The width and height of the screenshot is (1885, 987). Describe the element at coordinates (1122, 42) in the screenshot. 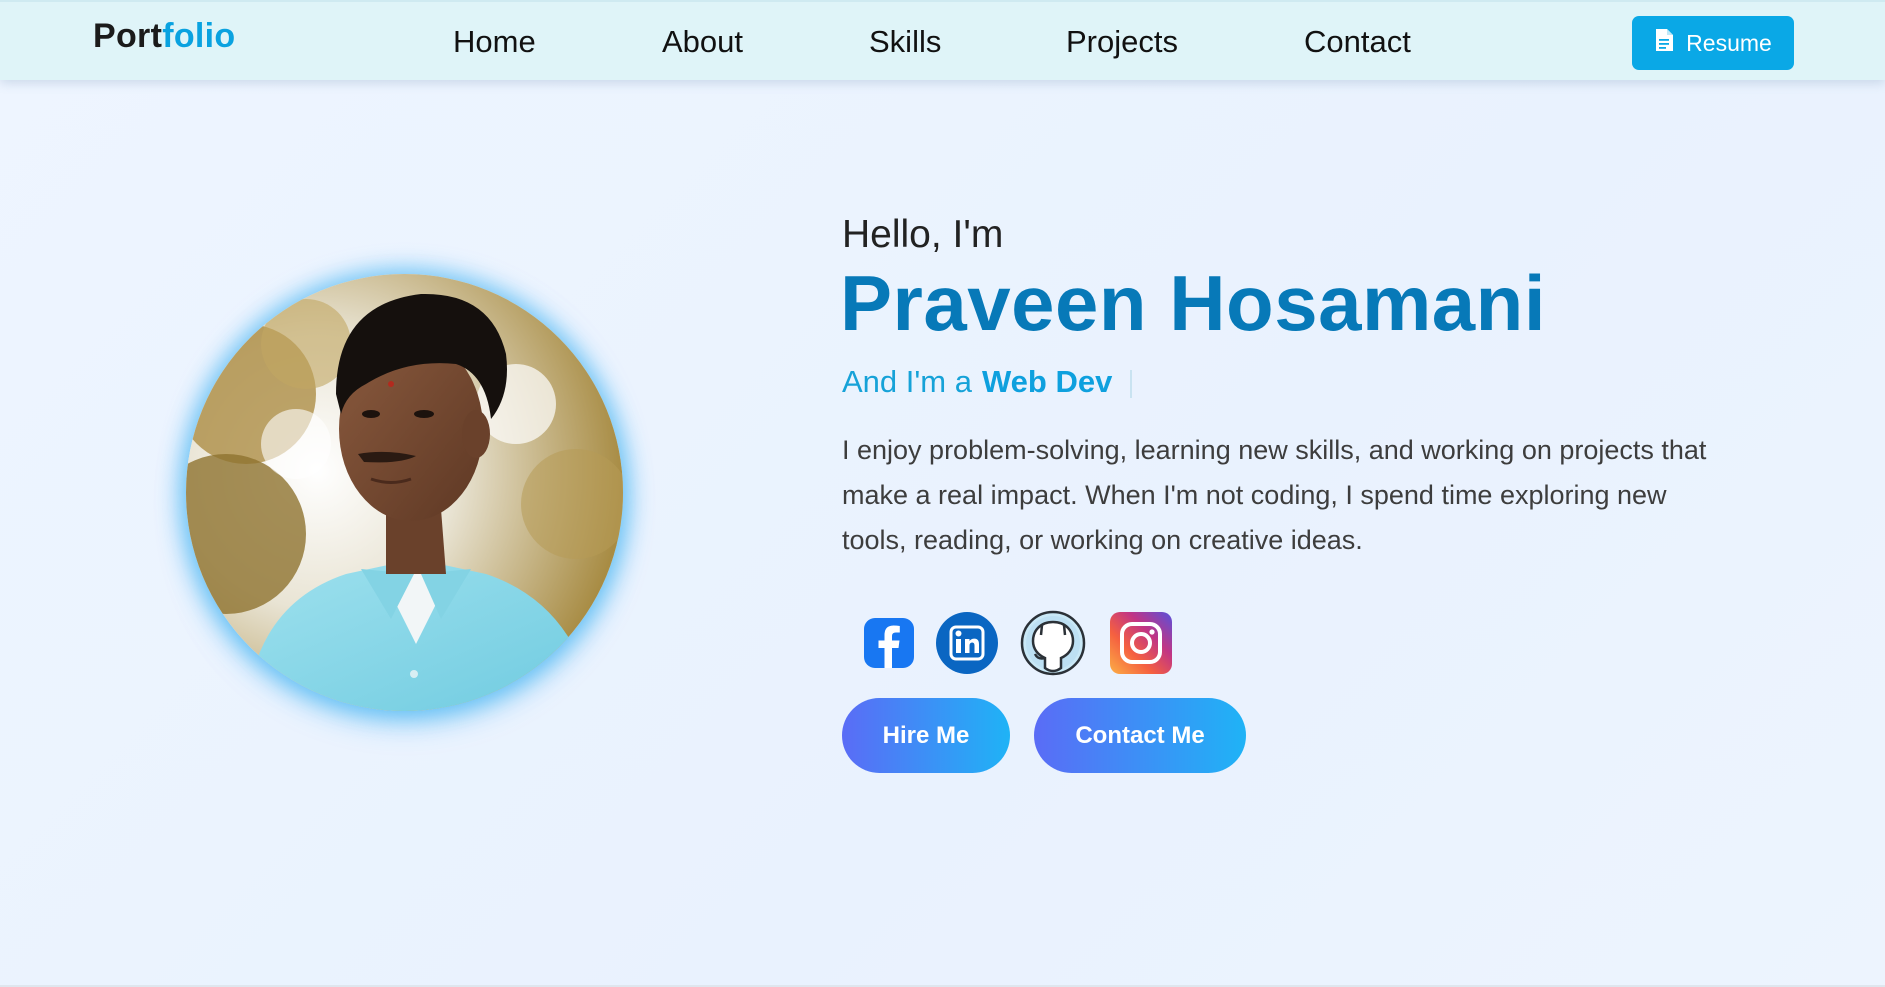

I see `nav-link-projects: Projects` at that location.